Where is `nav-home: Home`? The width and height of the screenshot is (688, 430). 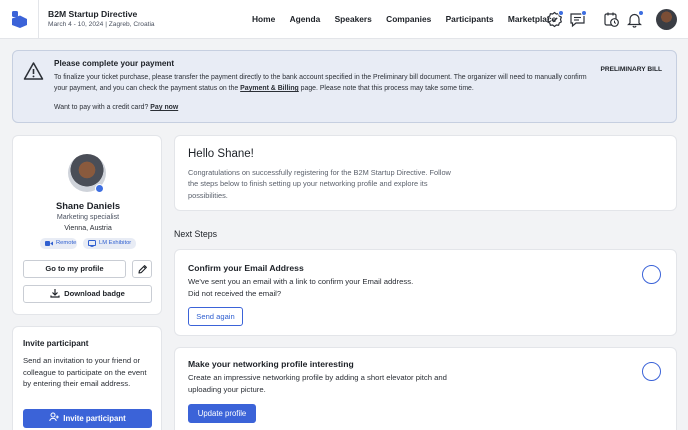
nav-home: Home is located at coordinates (263, 19).